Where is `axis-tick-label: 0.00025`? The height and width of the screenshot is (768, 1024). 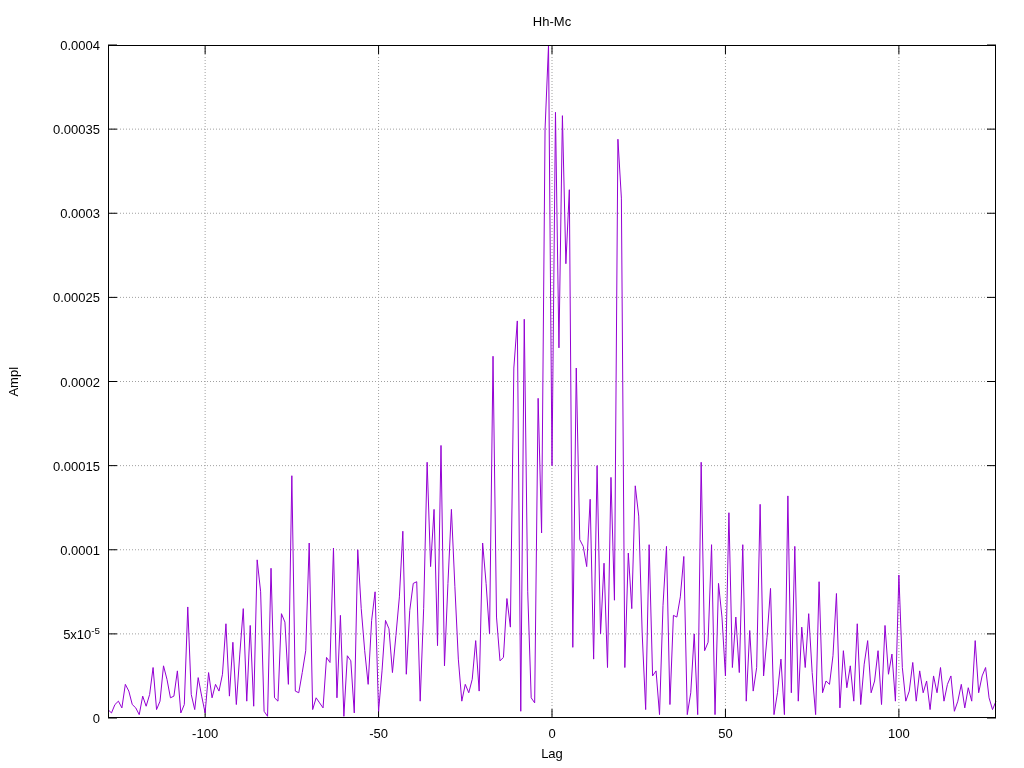
axis-tick-label: 0.00025 is located at coordinates (76, 297).